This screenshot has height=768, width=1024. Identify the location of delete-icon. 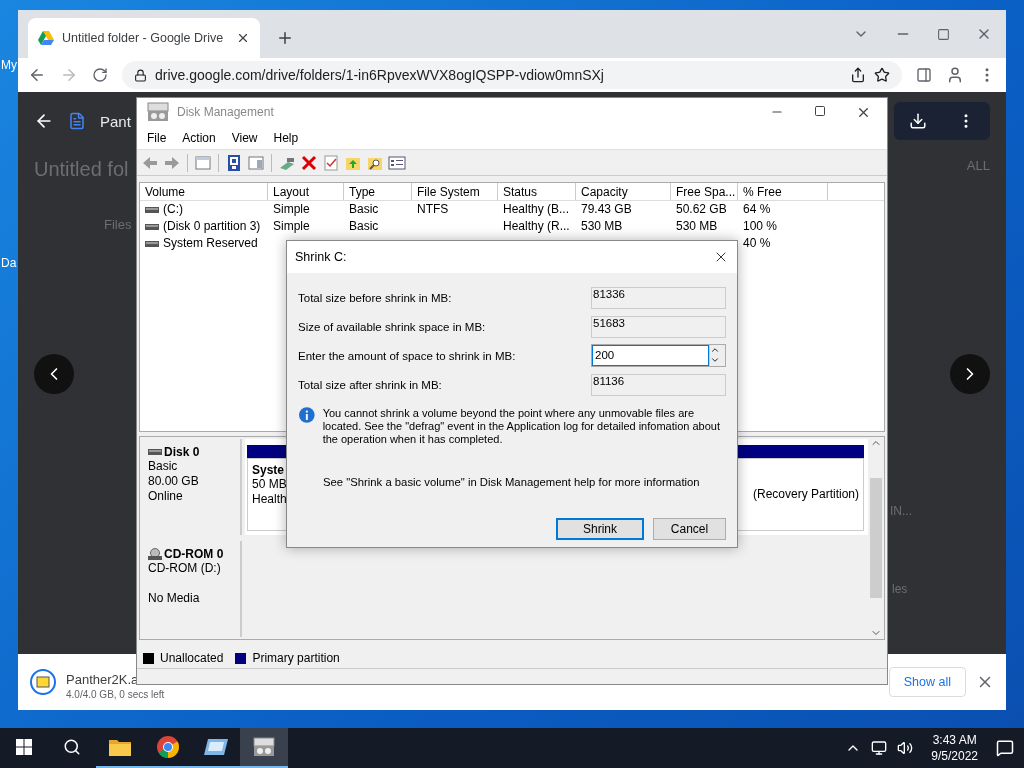
(309, 162).